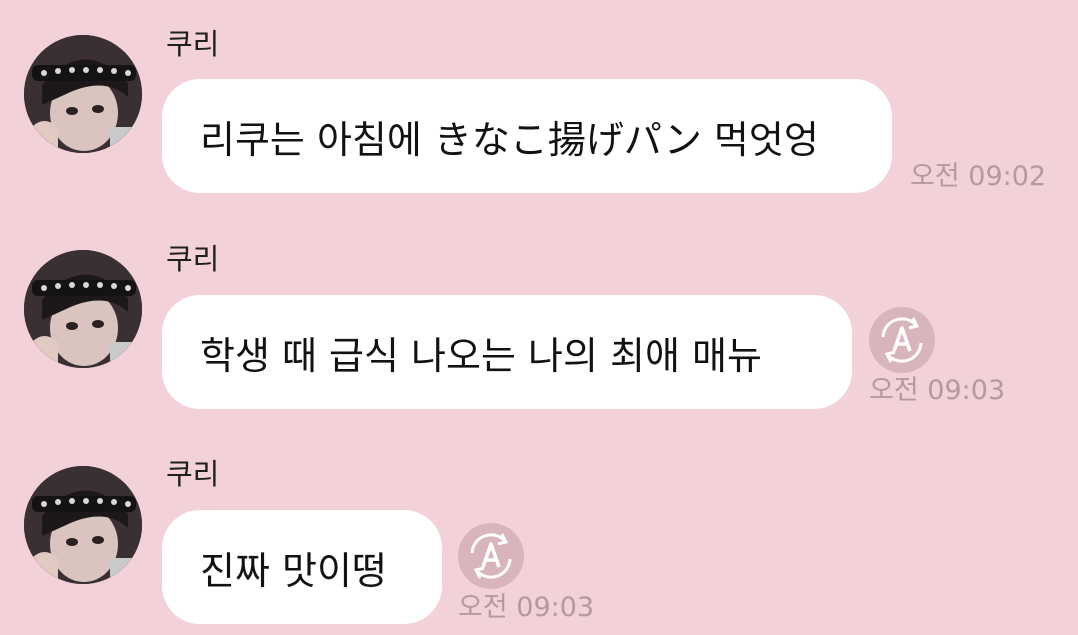 This screenshot has height=635, width=1078. What do you see at coordinates (293, 570) in the screenshot?
I see `message-text: 진짜 맛이떵` at bounding box center [293, 570].